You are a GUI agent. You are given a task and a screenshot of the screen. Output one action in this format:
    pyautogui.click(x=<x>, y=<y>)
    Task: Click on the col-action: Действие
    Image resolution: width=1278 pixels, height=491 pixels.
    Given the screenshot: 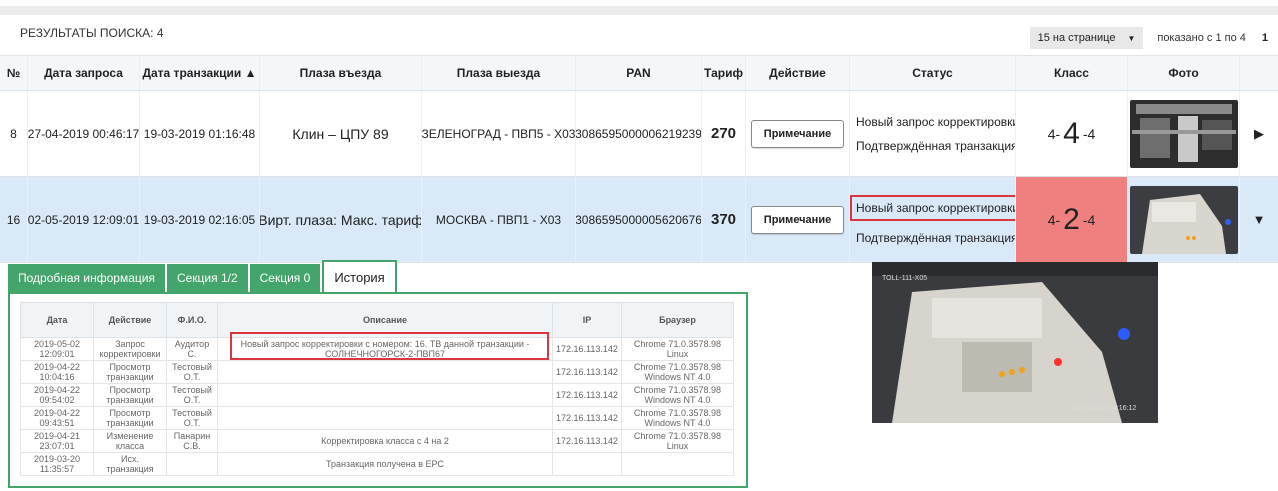 What is the action you would take?
    pyautogui.click(x=798, y=73)
    